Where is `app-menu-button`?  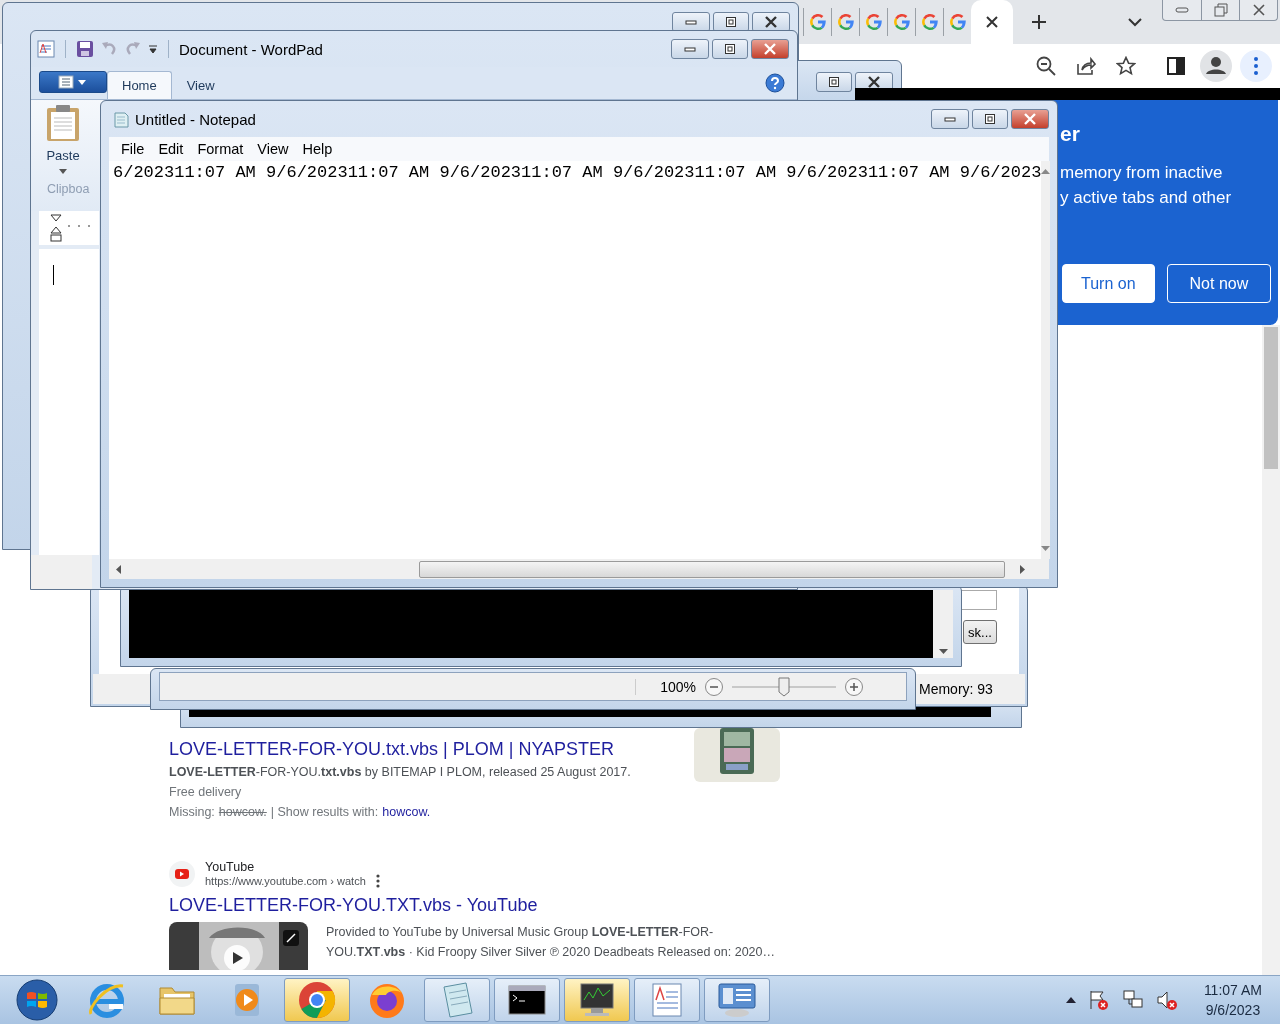 app-menu-button is located at coordinates (73, 82).